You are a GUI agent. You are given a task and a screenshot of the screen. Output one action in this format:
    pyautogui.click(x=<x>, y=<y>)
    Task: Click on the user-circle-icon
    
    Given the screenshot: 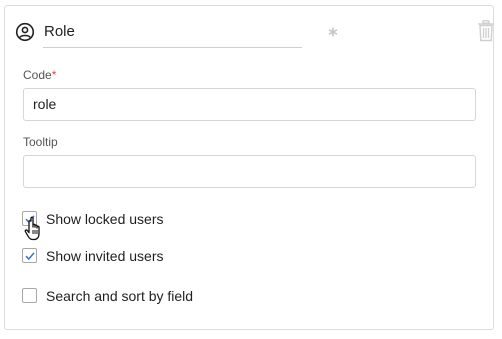 What is the action you would take?
    pyautogui.click(x=25, y=32)
    